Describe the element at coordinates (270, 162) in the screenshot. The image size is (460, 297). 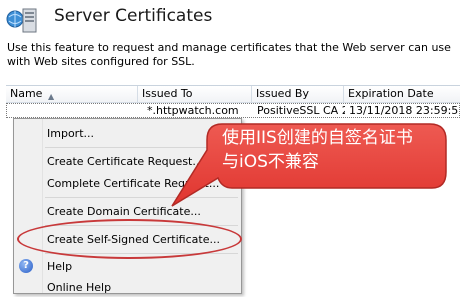
I see `callout-line-2: 与iOS不兼容` at that location.